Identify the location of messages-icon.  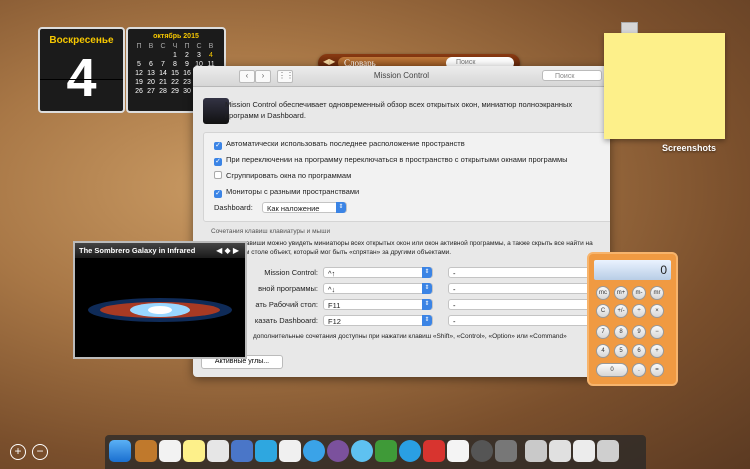
(362, 451).